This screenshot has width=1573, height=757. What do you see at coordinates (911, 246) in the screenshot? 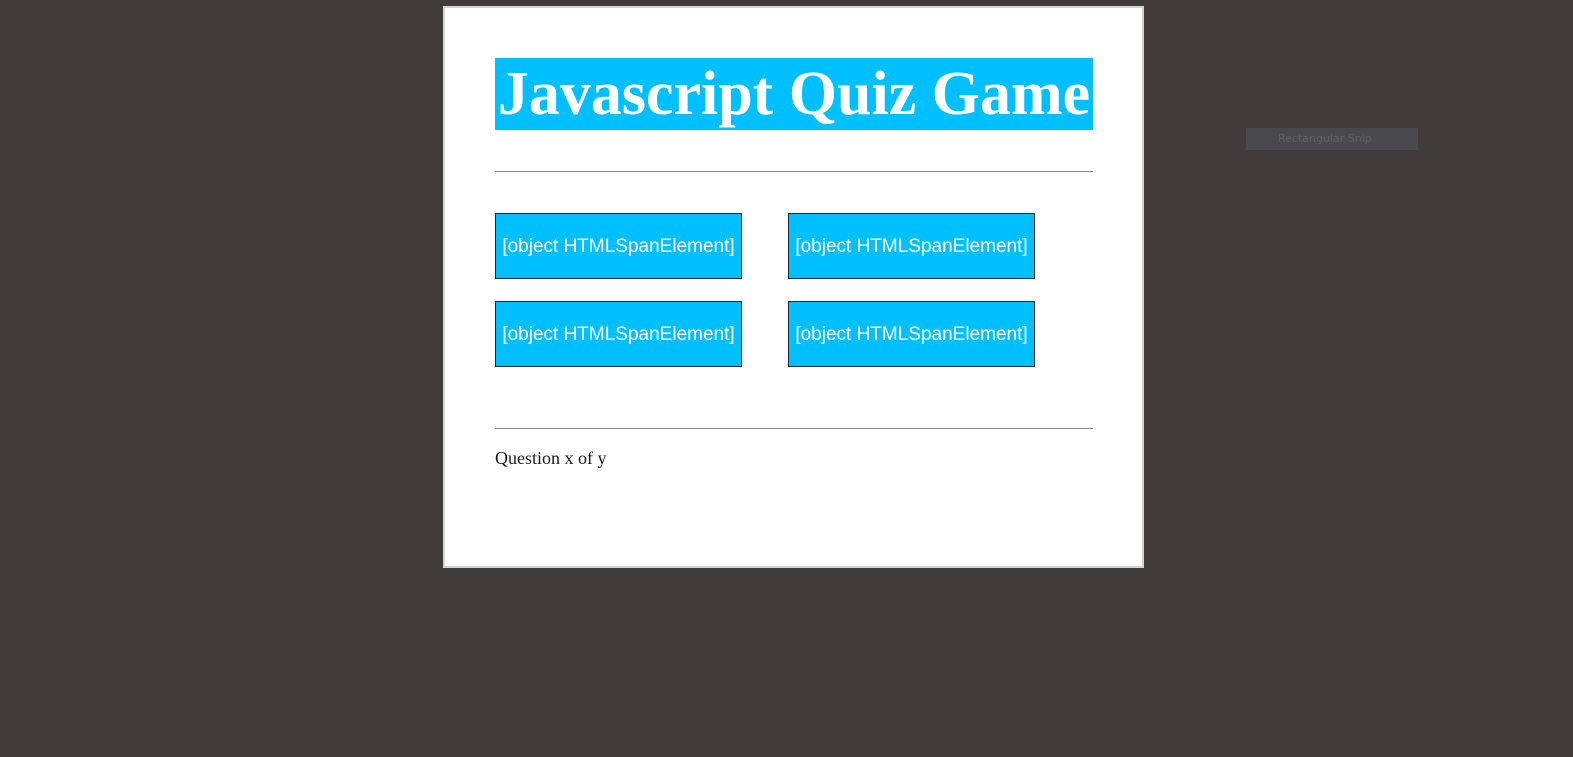
I see `answer-button-2: [object HTMLSpanElement]` at bounding box center [911, 246].